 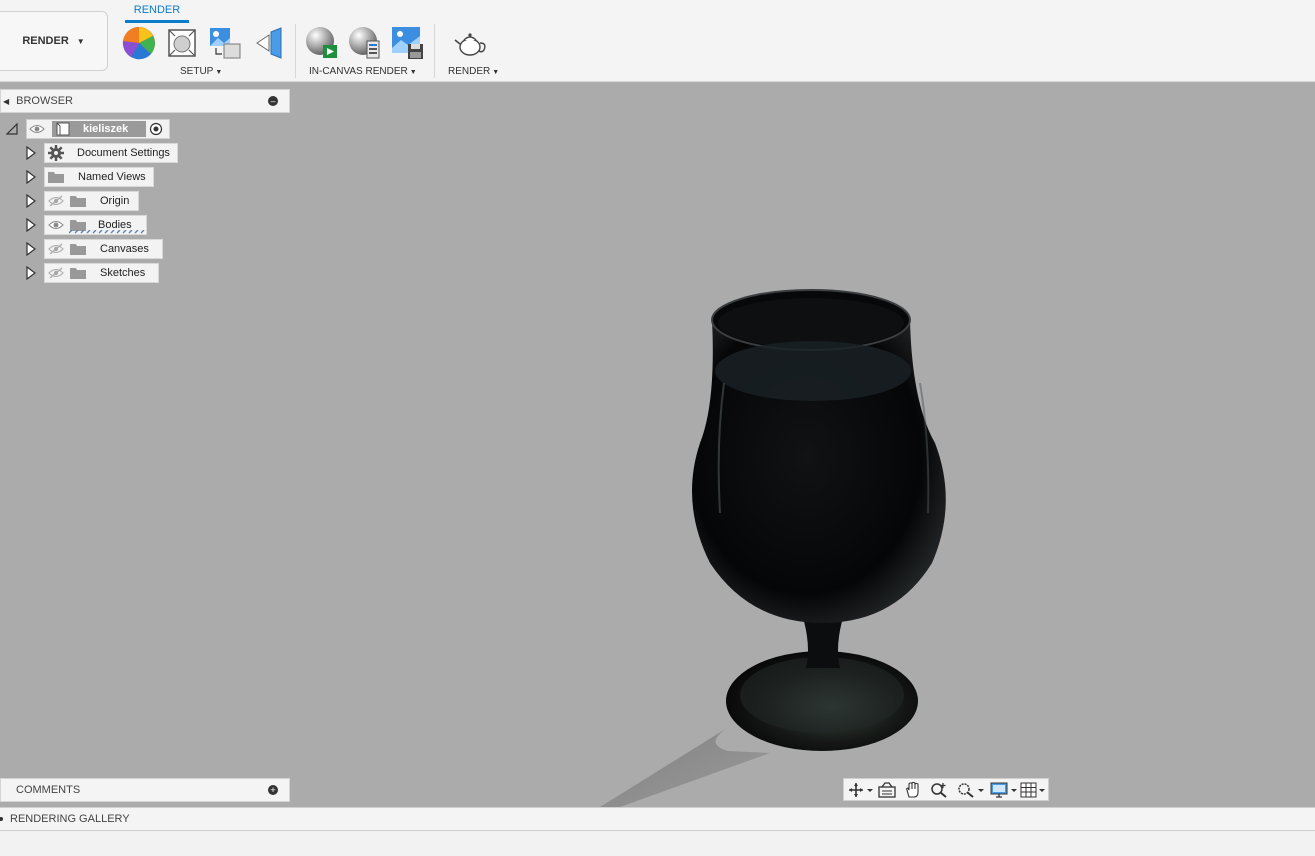 I want to click on orbit-icon, so click(x=861, y=790).